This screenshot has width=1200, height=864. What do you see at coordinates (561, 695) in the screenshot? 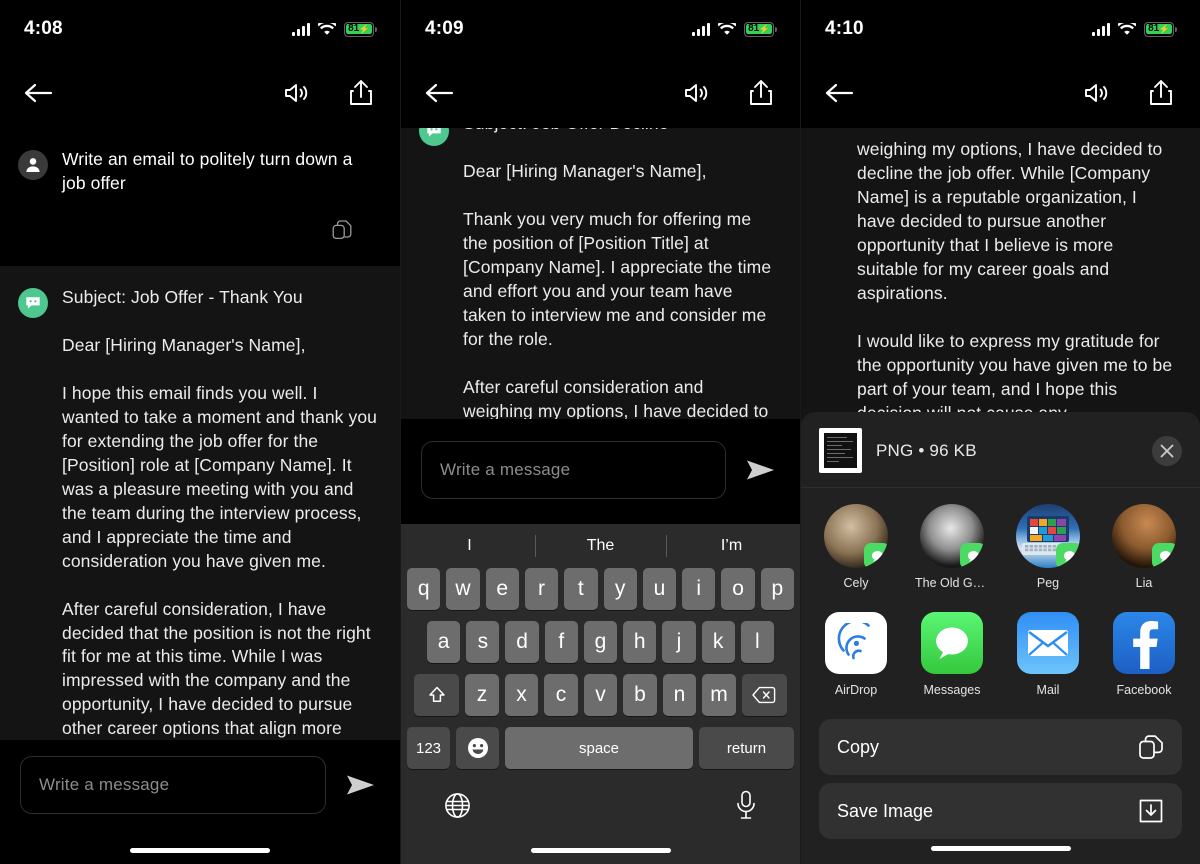
I see `key-c: c` at bounding box center [561, 695].